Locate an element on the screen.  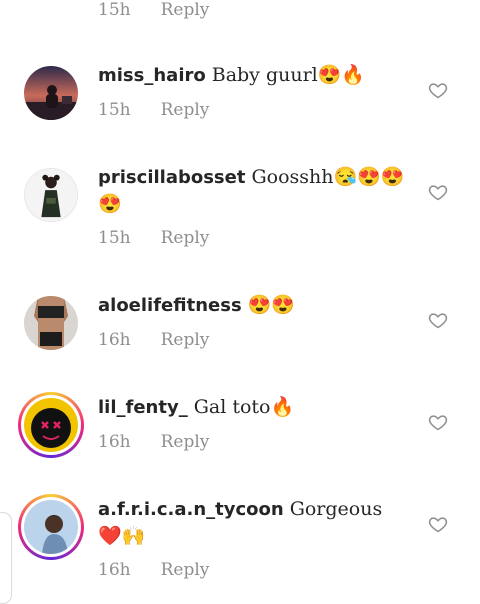
comment-username: lil_fenty_ is located at coordinates (143, 407).